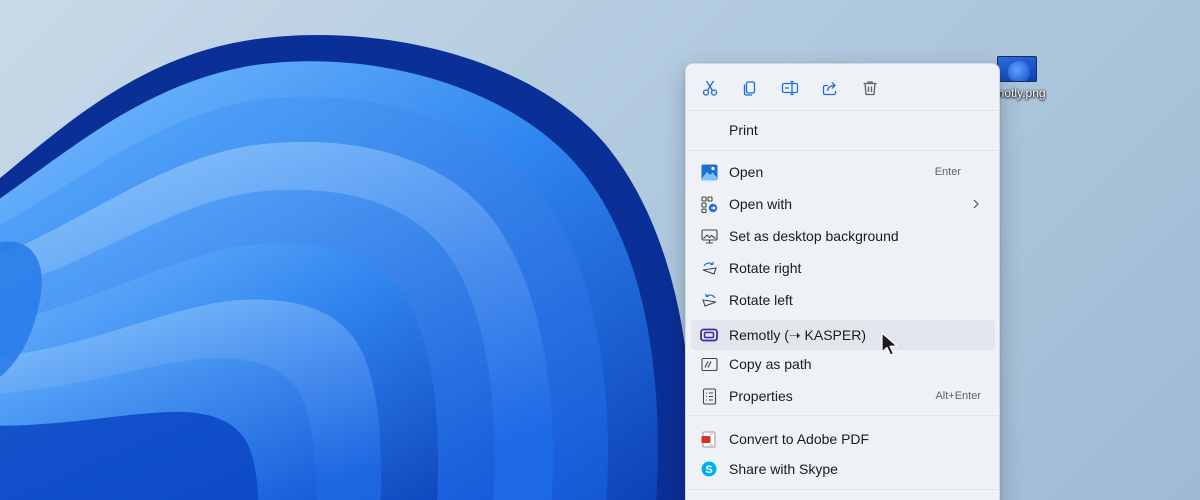  What do you see at coordinates (709, 335) in the screenshot?
I see `remotly-icon` at bounding box center [709, 335].